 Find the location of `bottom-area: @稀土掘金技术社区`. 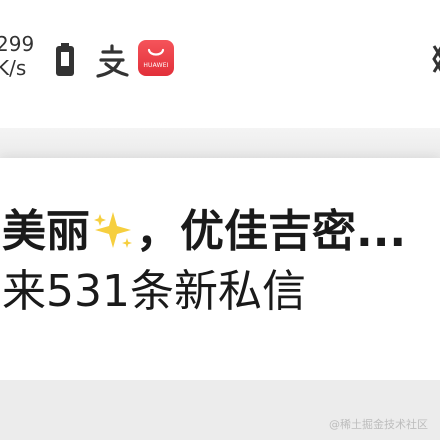

bottom-area: @稀土掘金技术社区 is located at coordinates (220, 410).